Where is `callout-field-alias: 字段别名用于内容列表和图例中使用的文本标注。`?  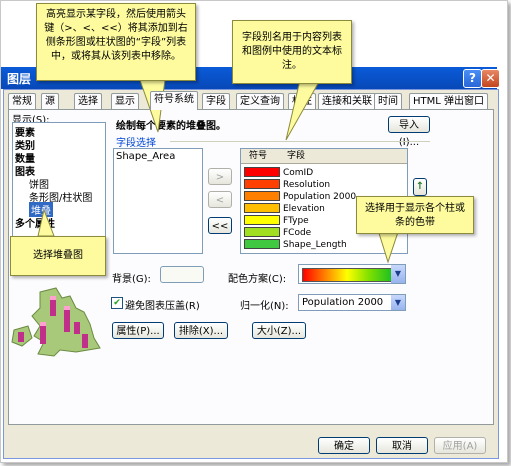 callout-field-alias: 字段别名用于内容列表和图例中使用的文本标注。 is located at coordinates (292, 52).